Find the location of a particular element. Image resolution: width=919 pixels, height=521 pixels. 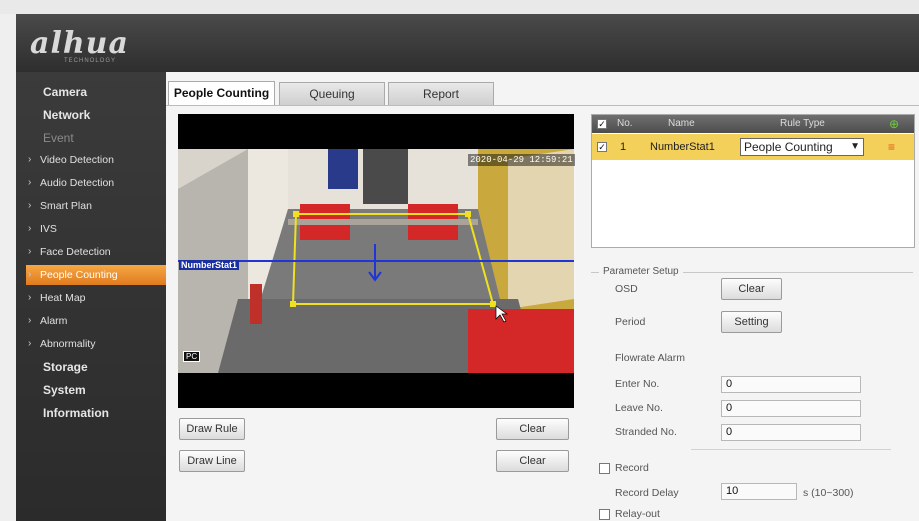

sidebar-item-label: Smart Plan is located at coordinates (66, 206).